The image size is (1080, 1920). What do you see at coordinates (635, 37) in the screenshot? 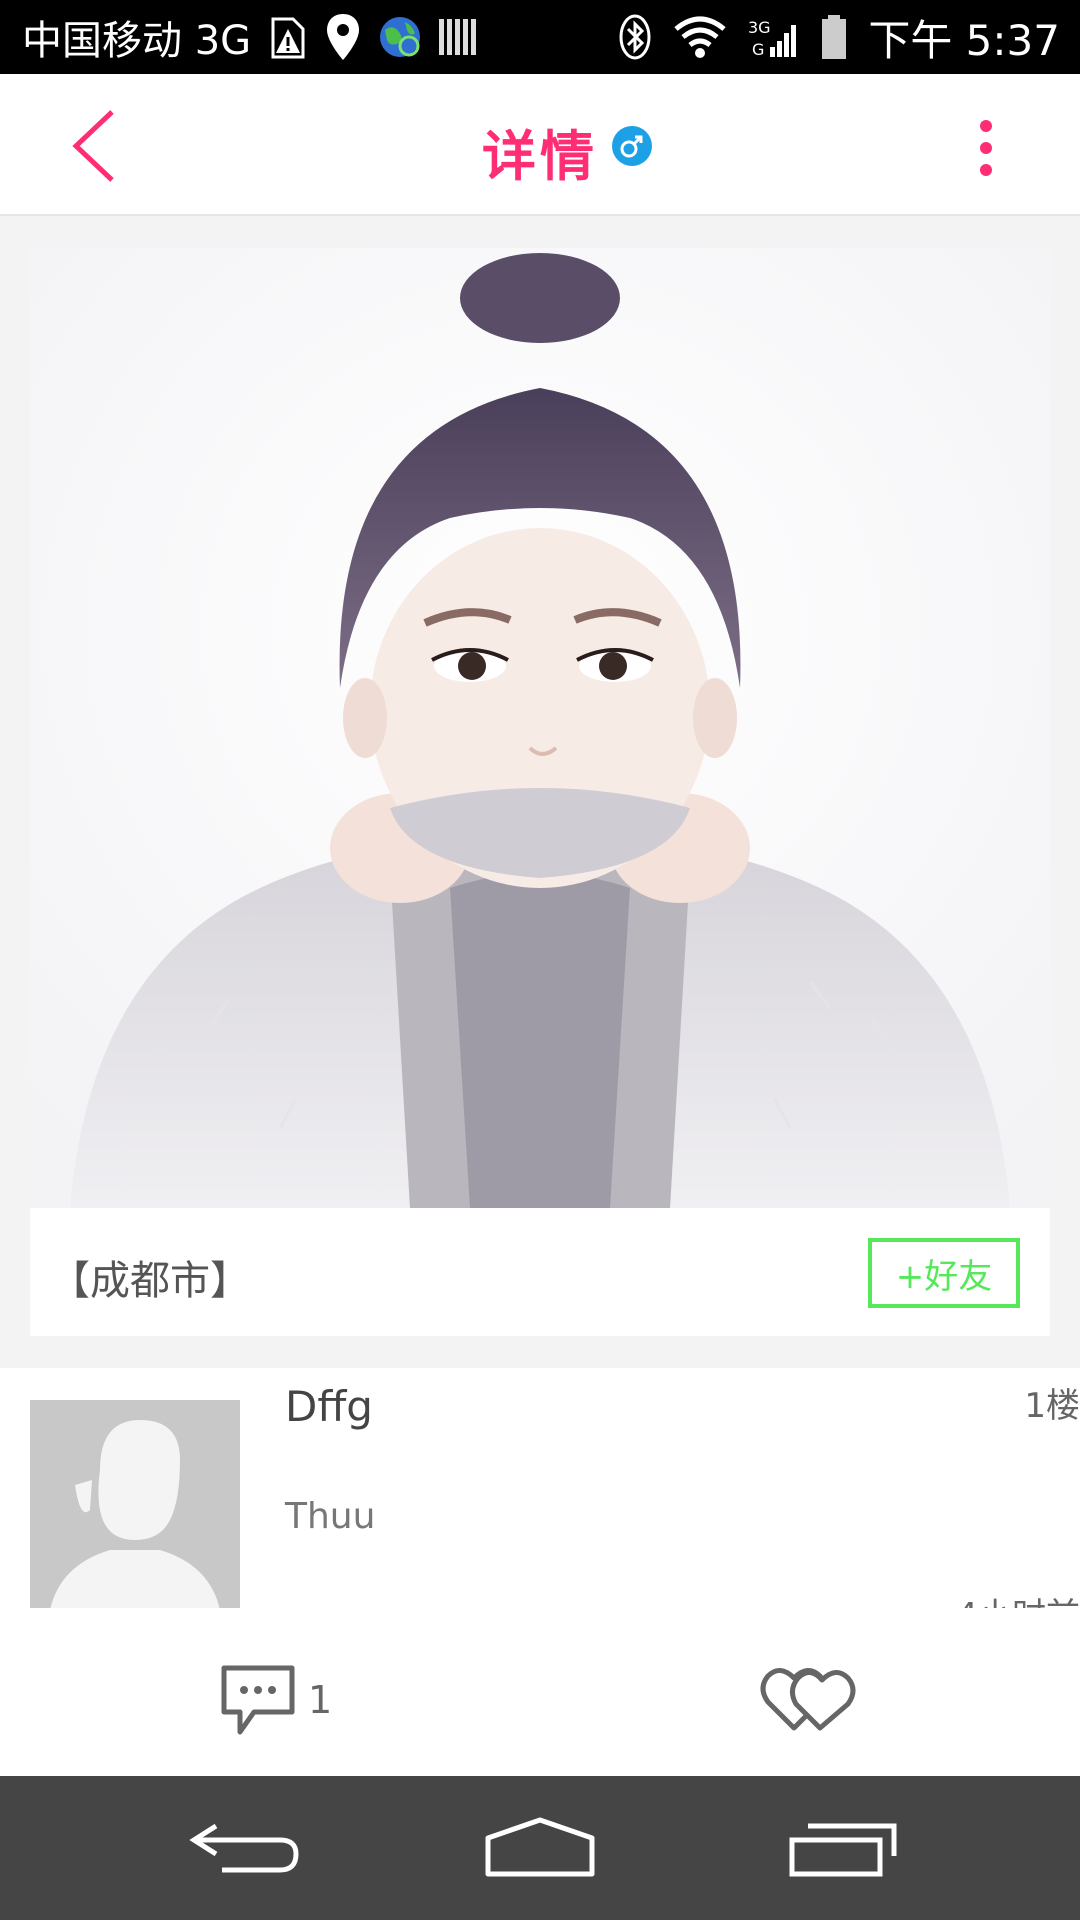
I see `bluetooth-icon` at bounding box center [635, 37].